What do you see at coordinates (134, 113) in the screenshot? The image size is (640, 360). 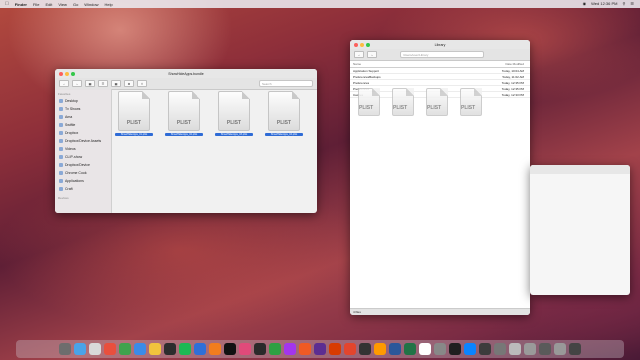 I see `file-item: PLIST ShowHideApps_01.plist` at bounding box center [134, 113].